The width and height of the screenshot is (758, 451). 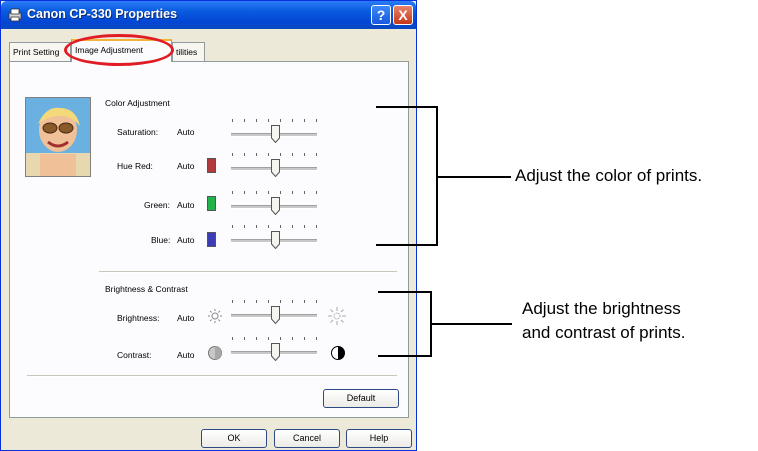 What do you see at coordinates (15, 15) in the screenshot?
I see `printer-icon` at bounding box center [15, 15].